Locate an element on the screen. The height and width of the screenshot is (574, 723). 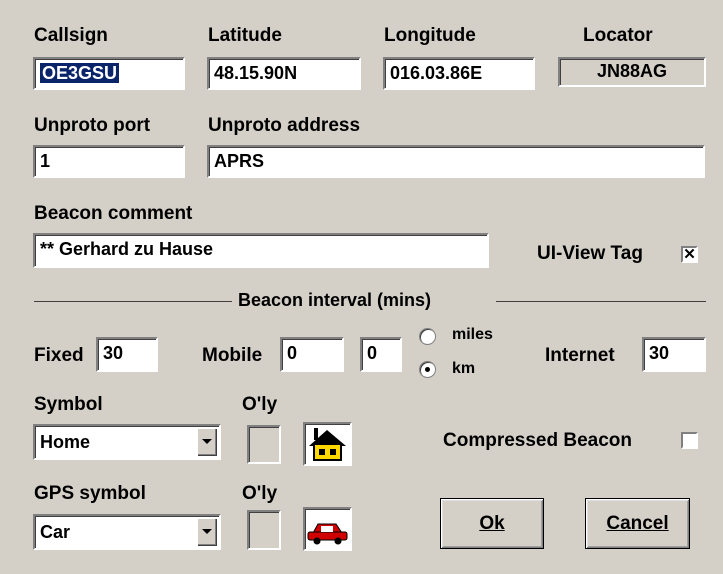
cancel-button: Cancel is located at coordinates (637, 523).